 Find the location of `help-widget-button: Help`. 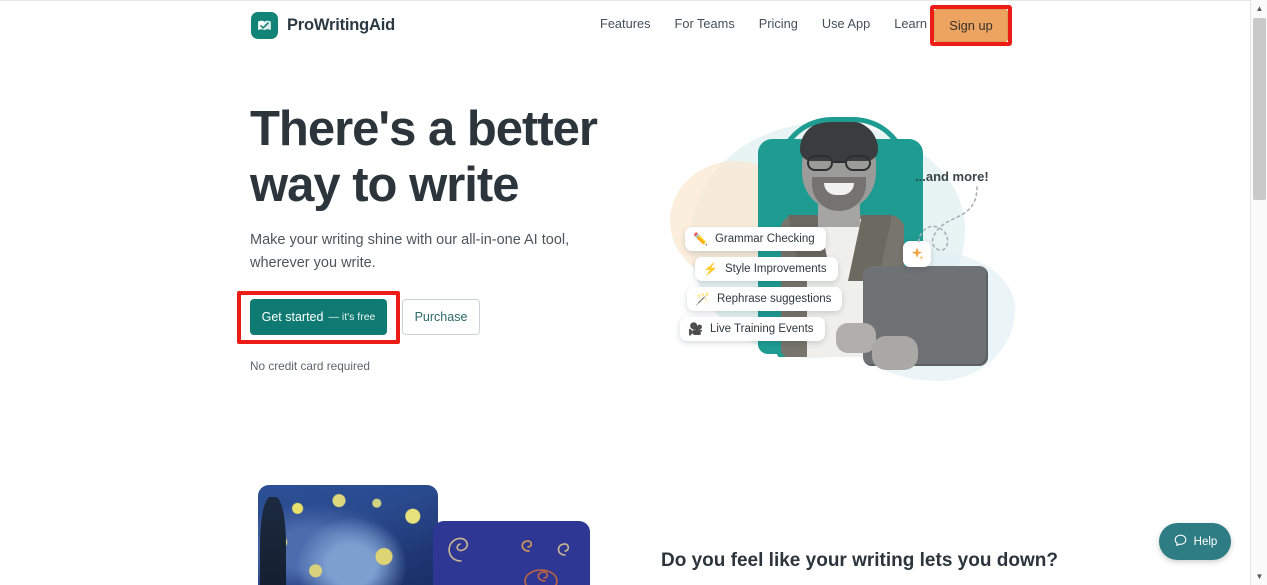

help-widget-button: Help is located at coordinates (1195, 541).